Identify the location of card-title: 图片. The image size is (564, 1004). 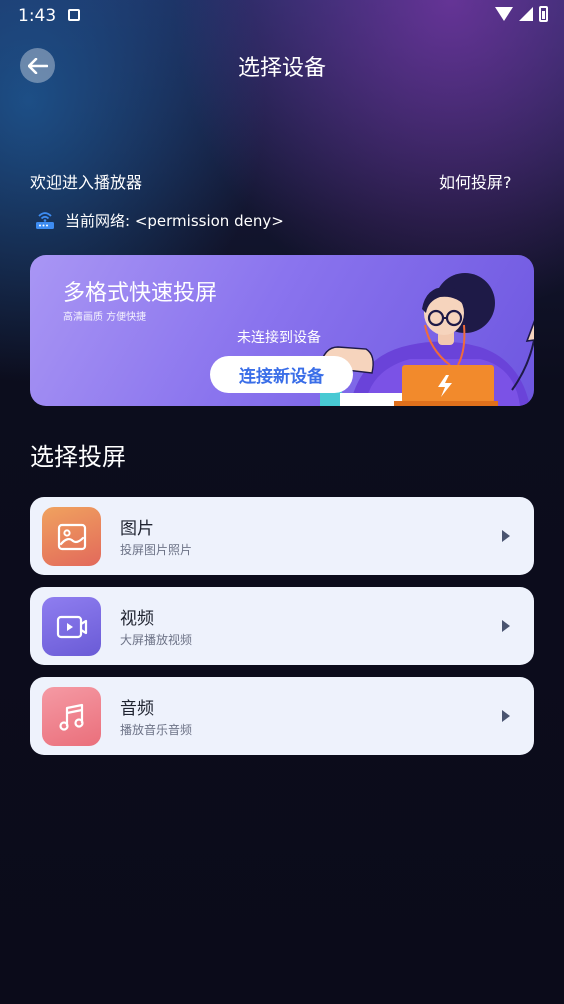
(137, 529).